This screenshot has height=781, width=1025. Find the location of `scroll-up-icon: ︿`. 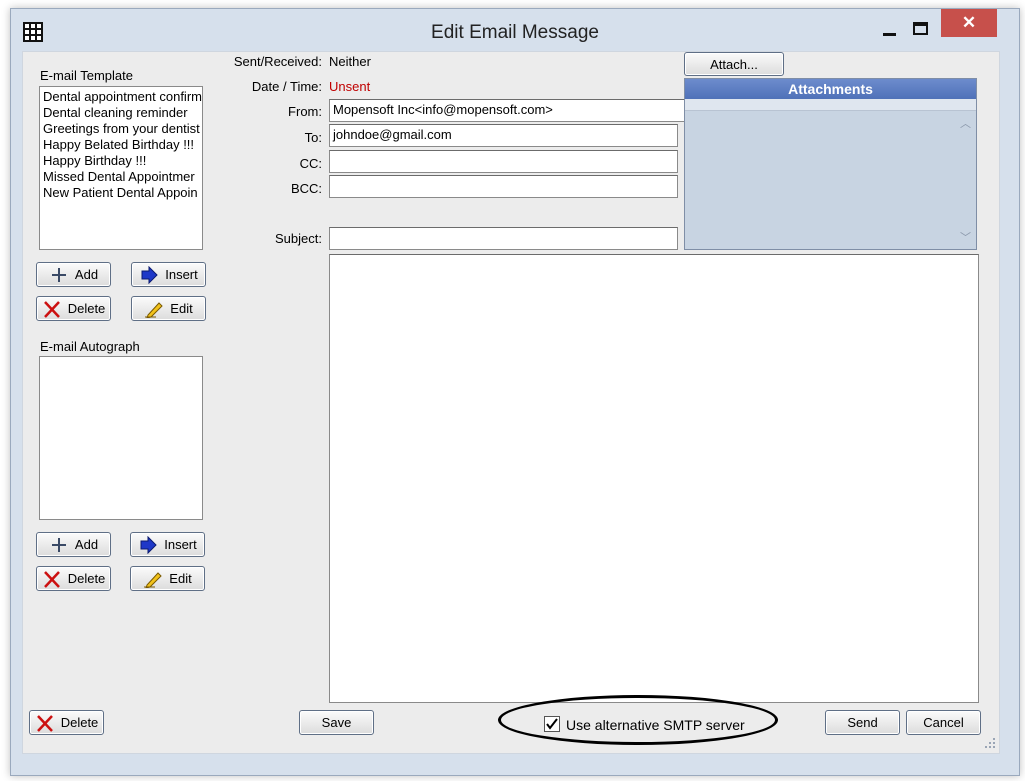

scroll-up-icon: ︿ is located at coordinates (965, 124).